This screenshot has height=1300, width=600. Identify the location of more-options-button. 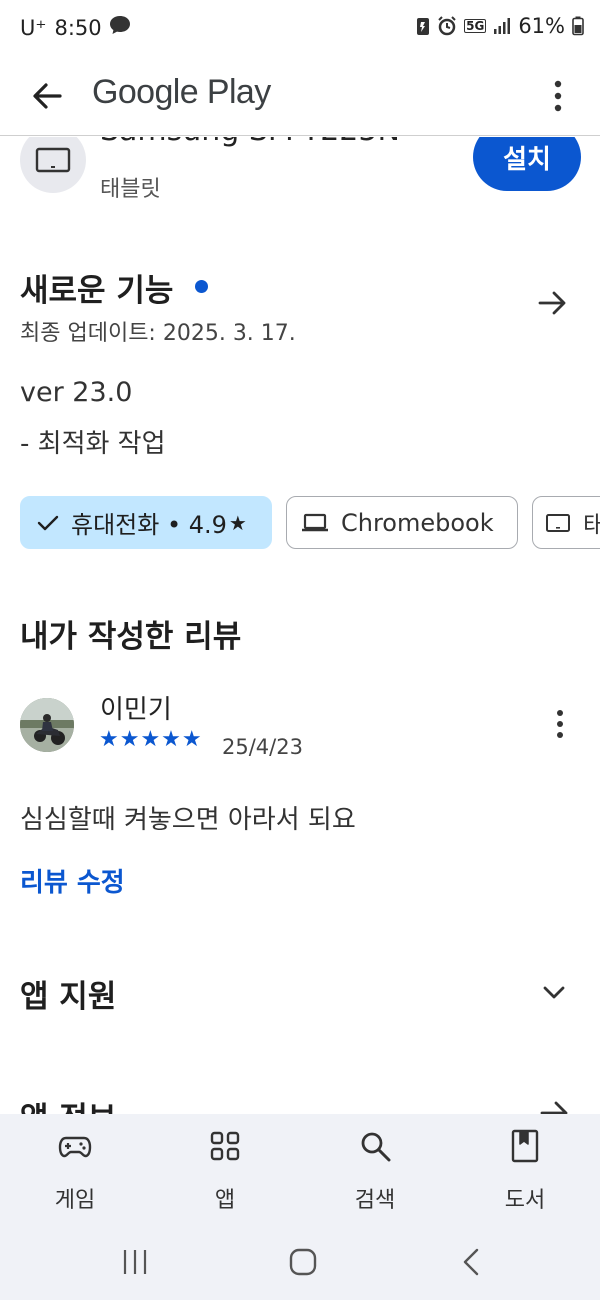
(558, 96).